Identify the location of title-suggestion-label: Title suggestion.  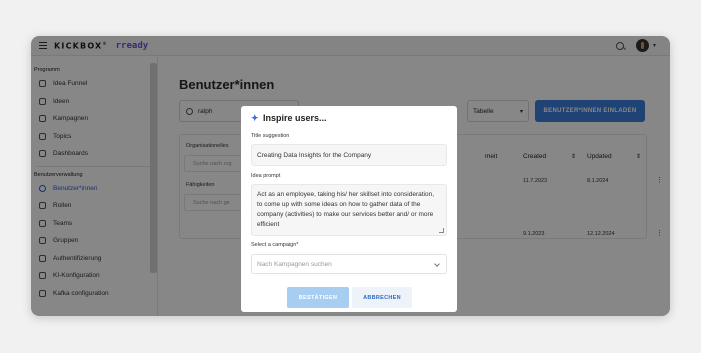
(270, 136).